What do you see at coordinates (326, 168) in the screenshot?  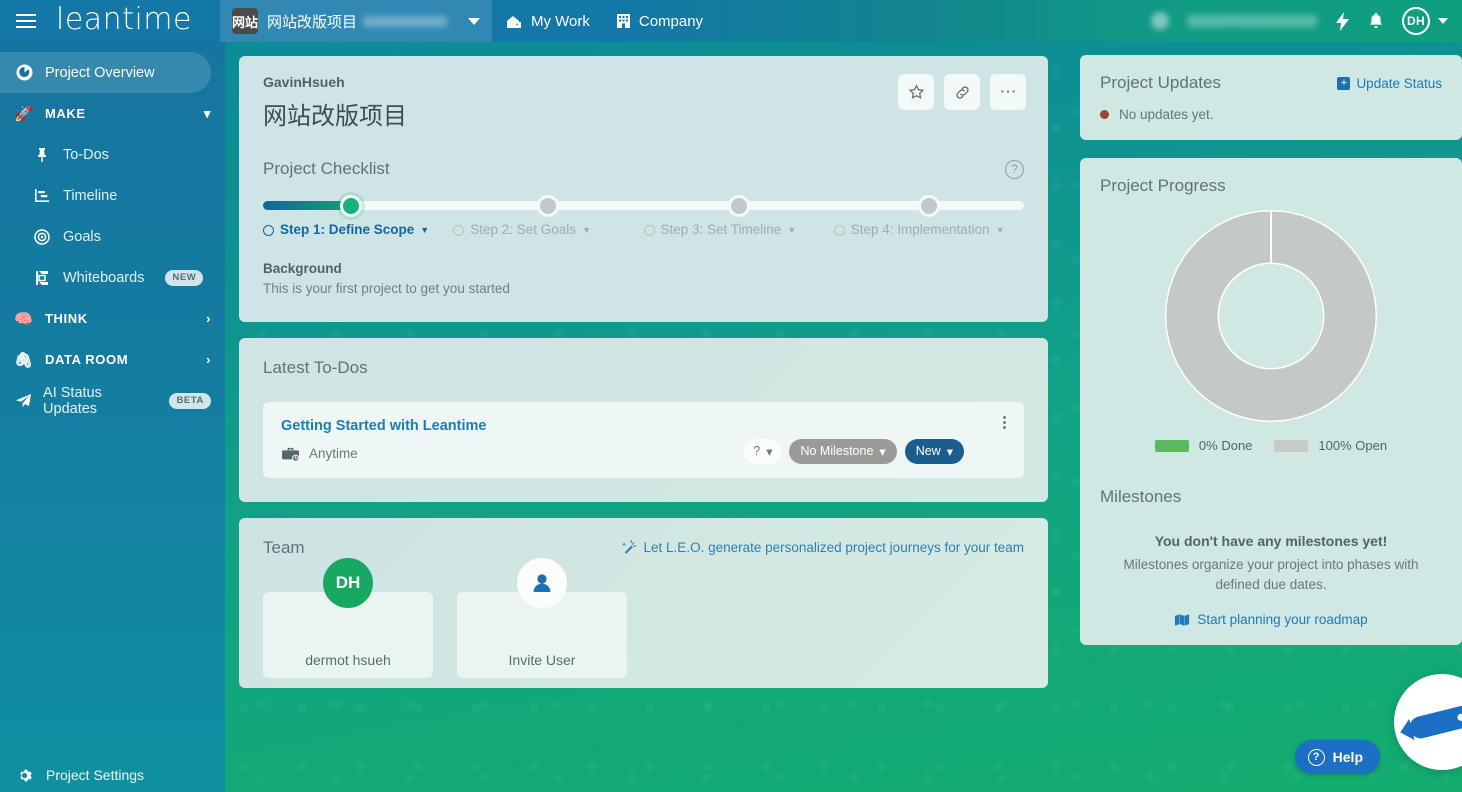 I see `project-checklist-title: Project Checklist` at bounding box center [326, 168].